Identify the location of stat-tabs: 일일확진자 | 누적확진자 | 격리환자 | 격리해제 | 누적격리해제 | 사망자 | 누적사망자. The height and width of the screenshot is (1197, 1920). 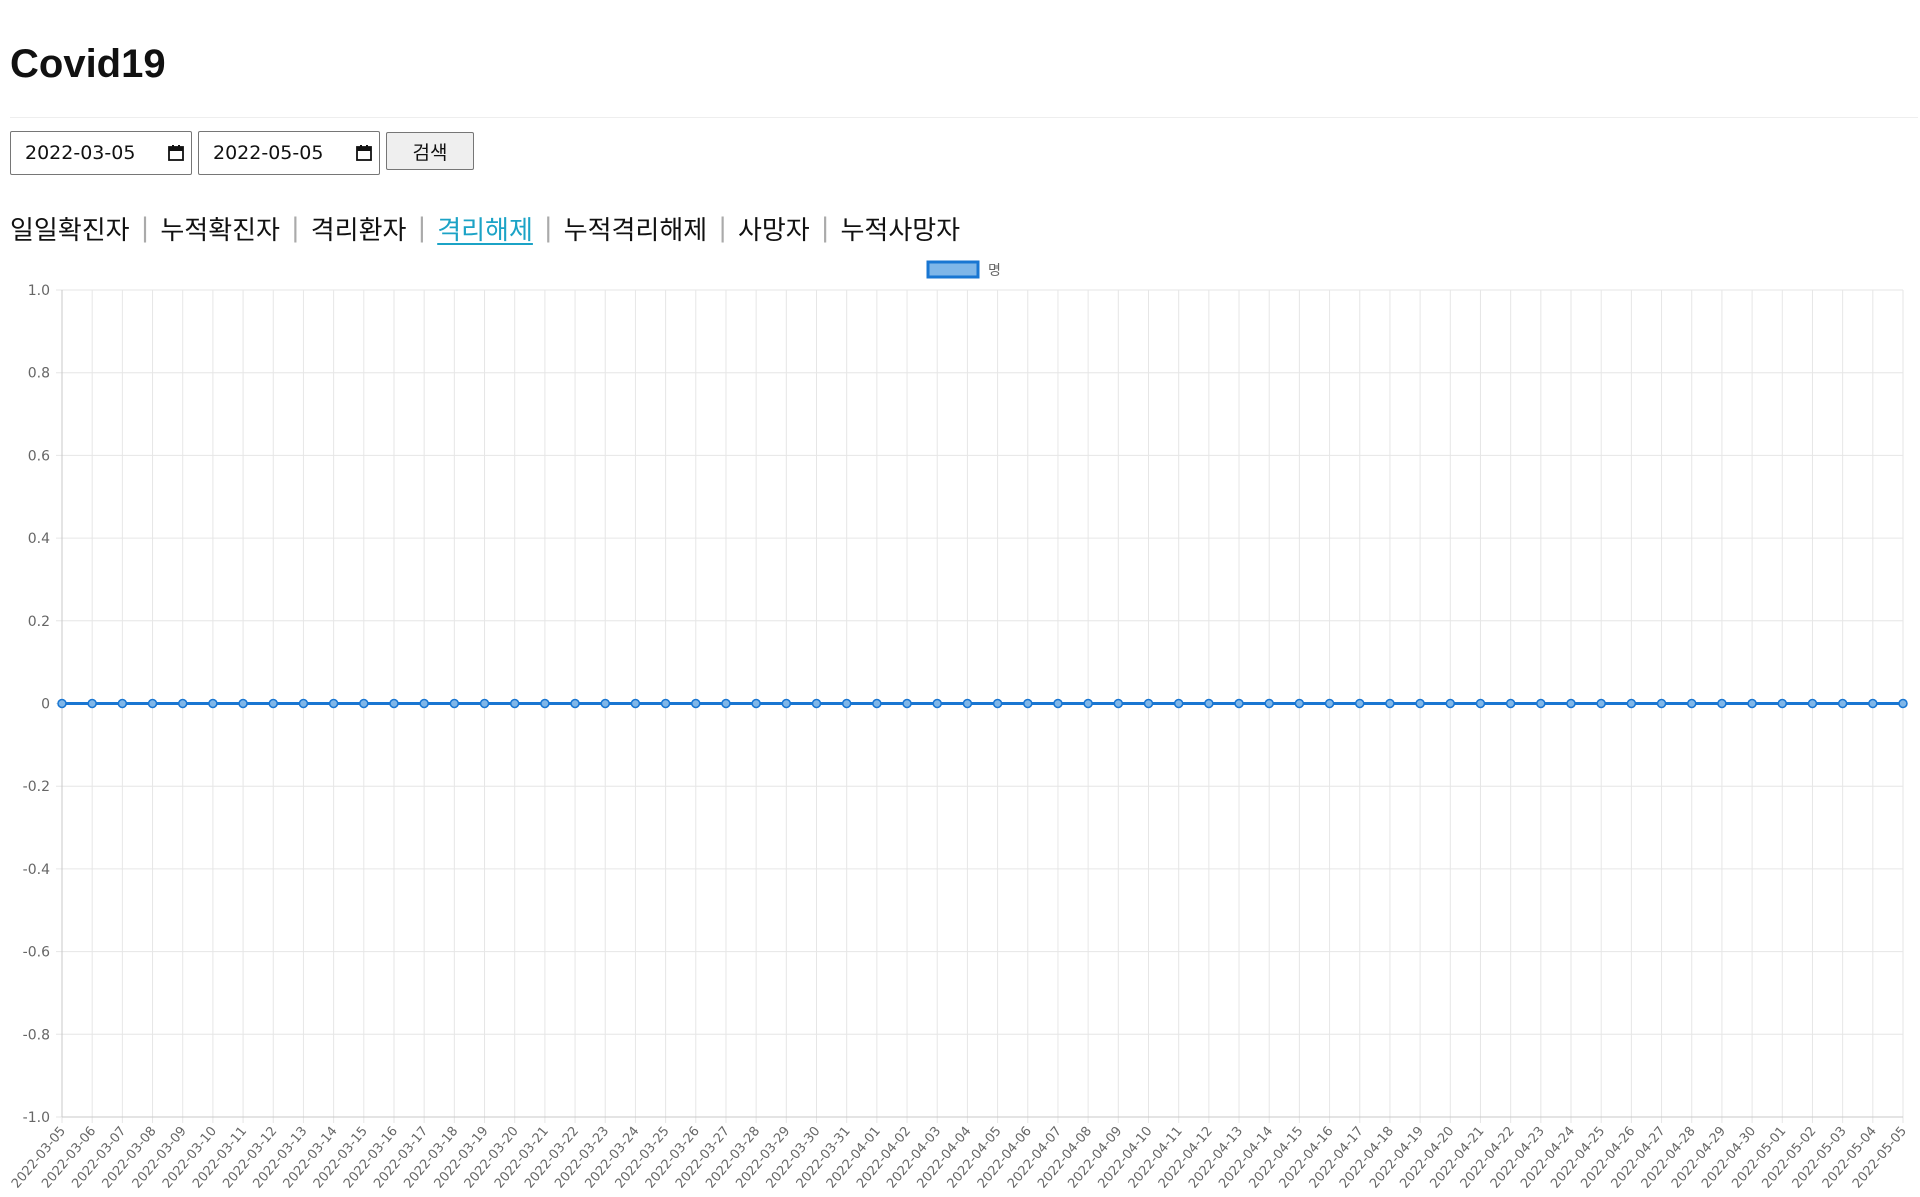
(485, 228).